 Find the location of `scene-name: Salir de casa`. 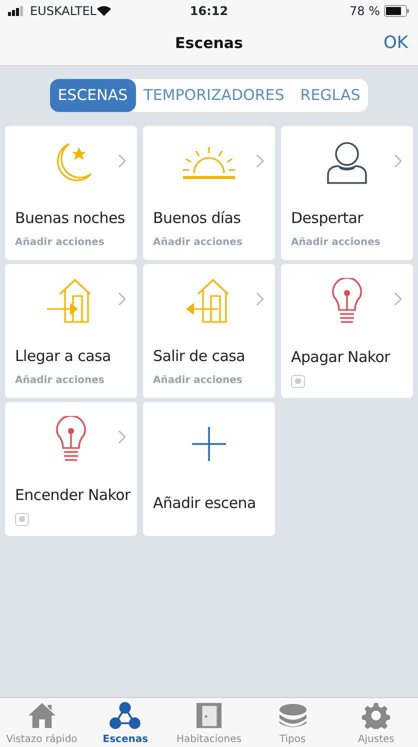

scene-name: Salir de casa is located at coordinates (199, 356).